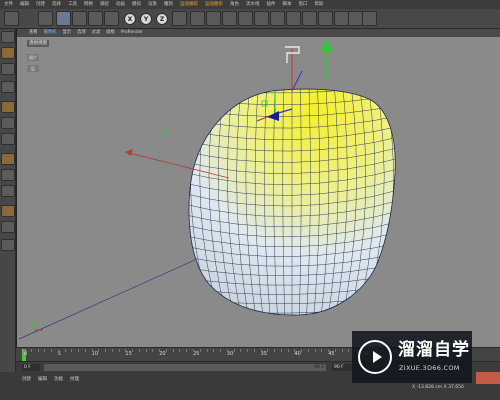 The width and height of the screenshot is (500, 400). I want to click on timeline-tick-label: 40, so click(297, 354).